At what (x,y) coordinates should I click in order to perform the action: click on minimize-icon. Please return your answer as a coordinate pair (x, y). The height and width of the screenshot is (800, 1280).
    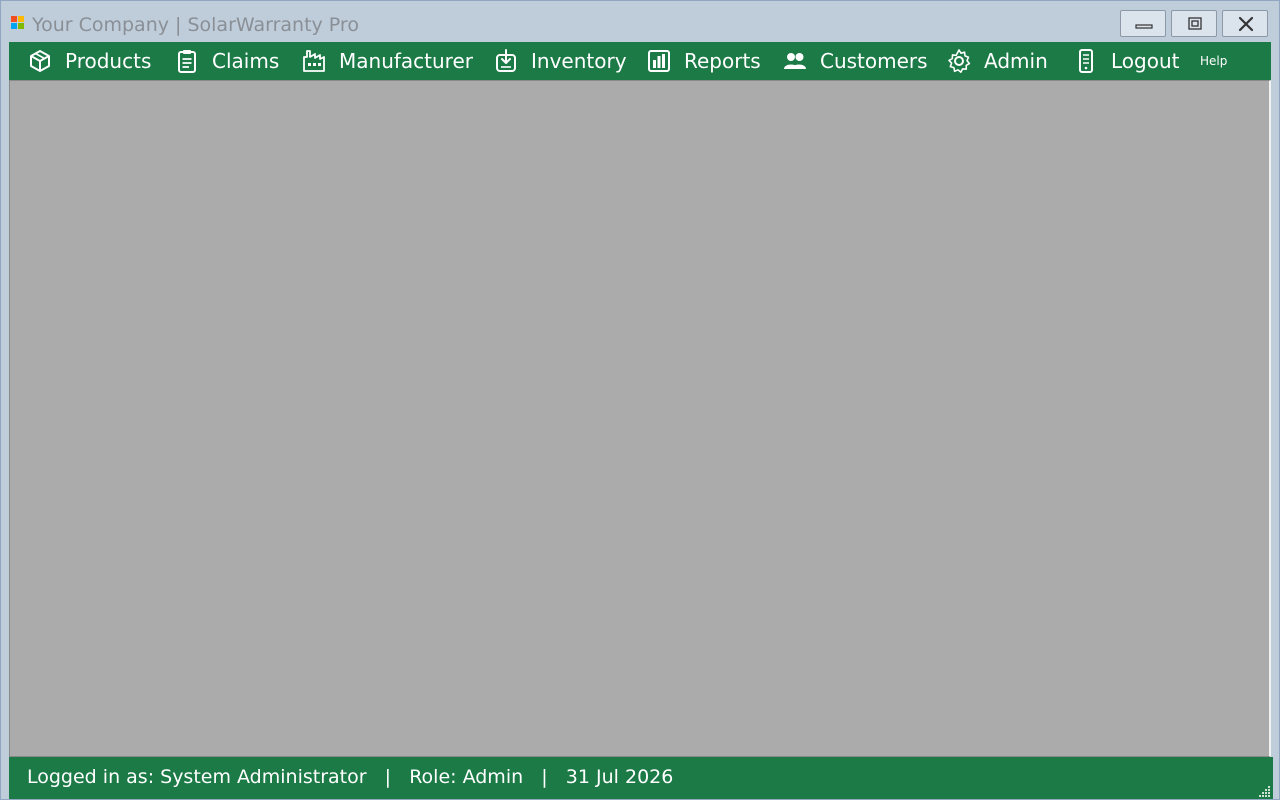
    Looking at the image, I should click on (1144, 26).